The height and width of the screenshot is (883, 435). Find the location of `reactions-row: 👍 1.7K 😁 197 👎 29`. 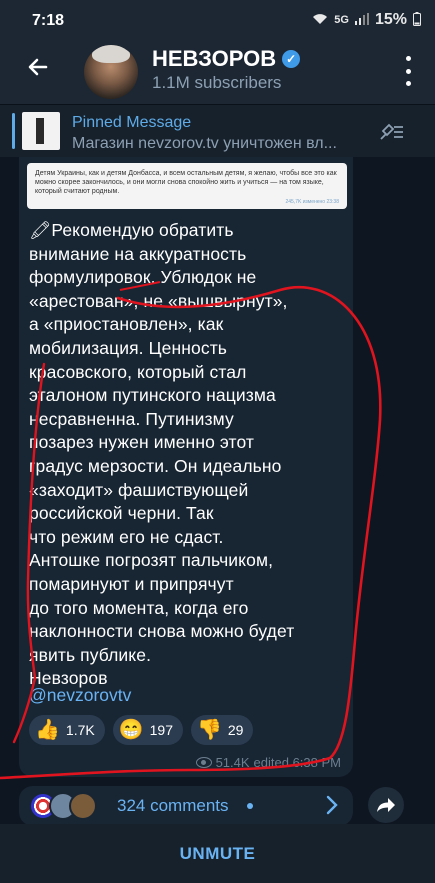

reactions-row: 👍 1.7K 😁 197 👎 29 is located at coordinates (141, 730).